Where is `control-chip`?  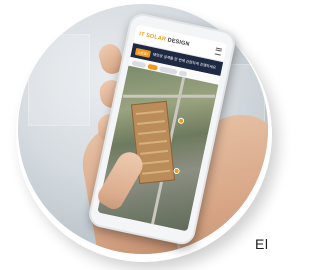
control-chip is located at coordinates (183, 73).